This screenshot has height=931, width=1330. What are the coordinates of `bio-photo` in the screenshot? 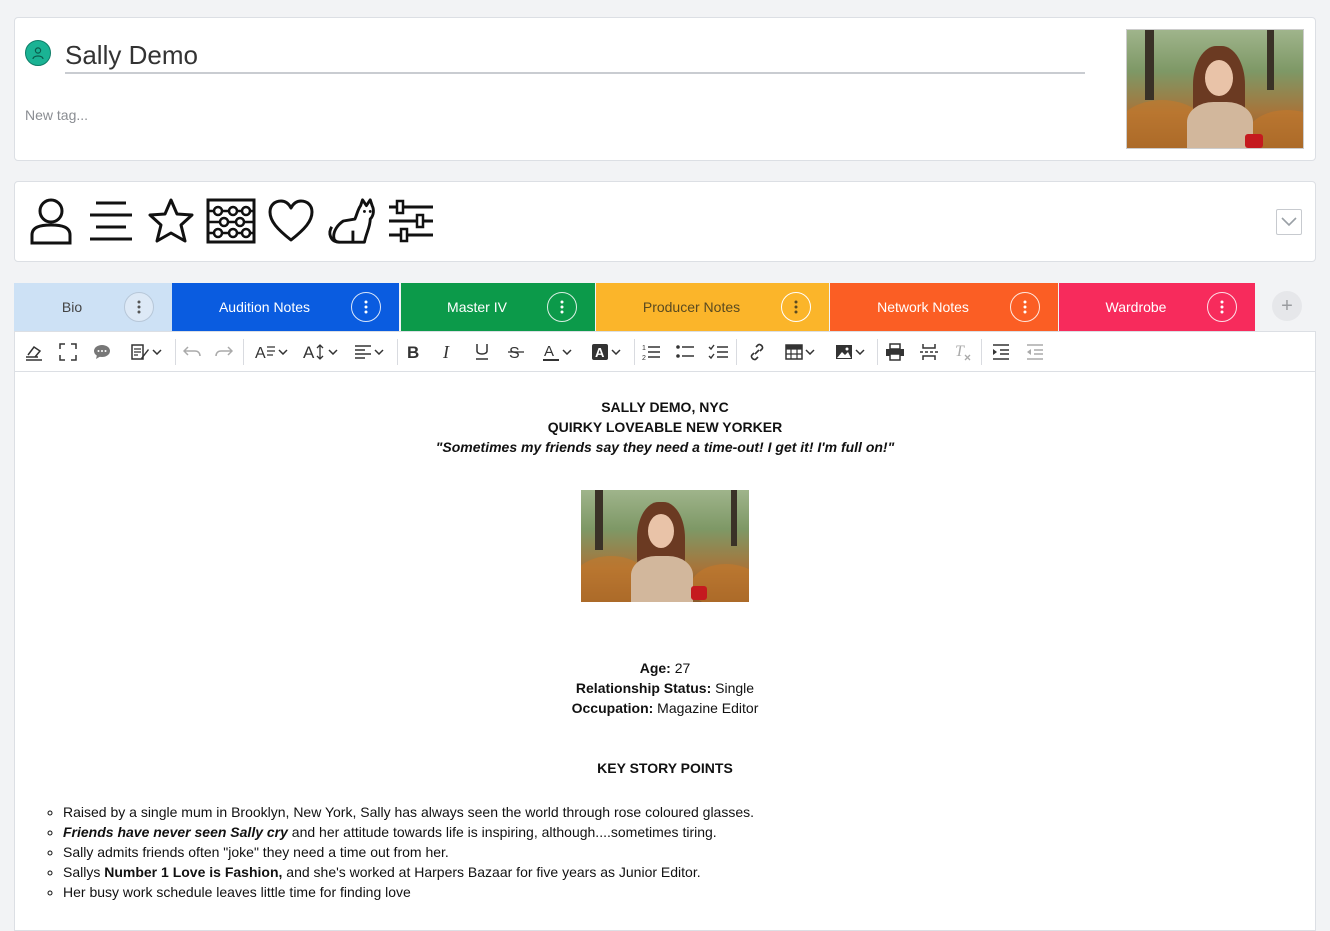 It's located at (665, 546).